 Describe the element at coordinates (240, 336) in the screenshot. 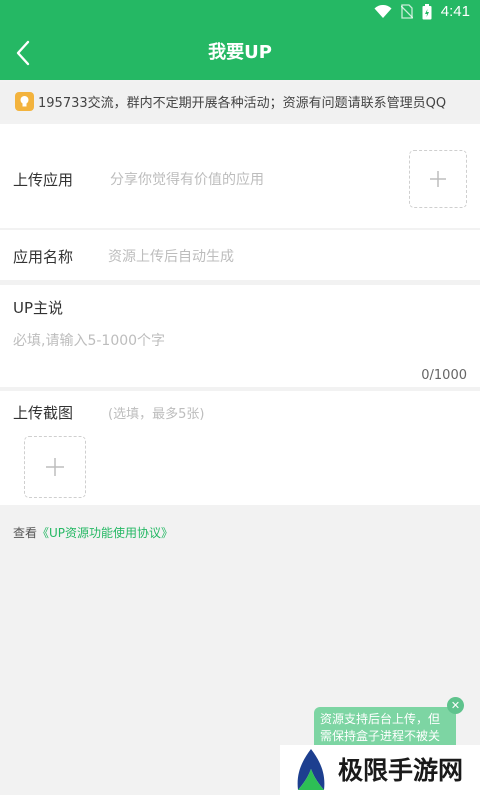

I see `up-says-section: UP主说 必填,请输入5-1000个字 0/1000` at that location.